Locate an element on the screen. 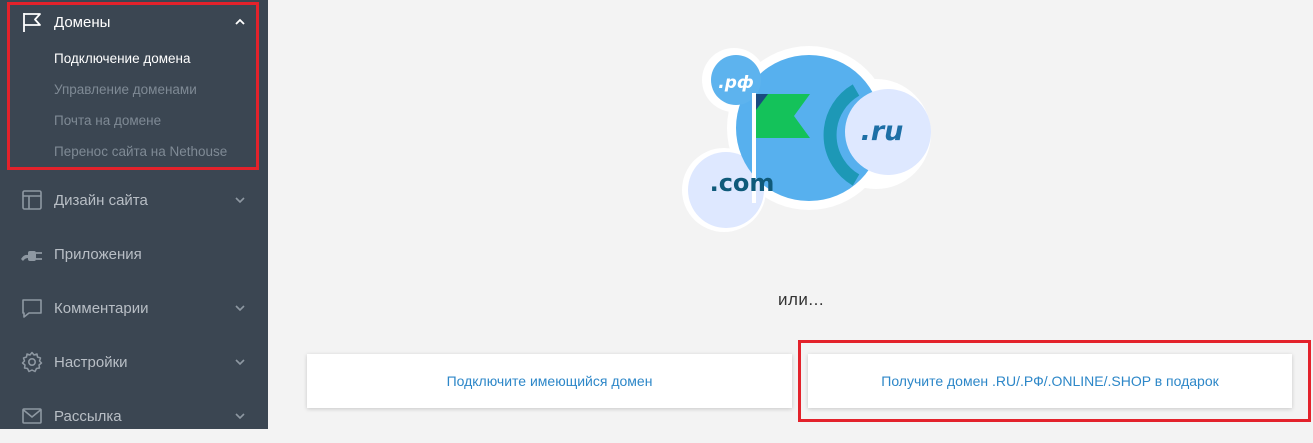  nav-settings-label: Настройки is located at coordinates (91, 362).